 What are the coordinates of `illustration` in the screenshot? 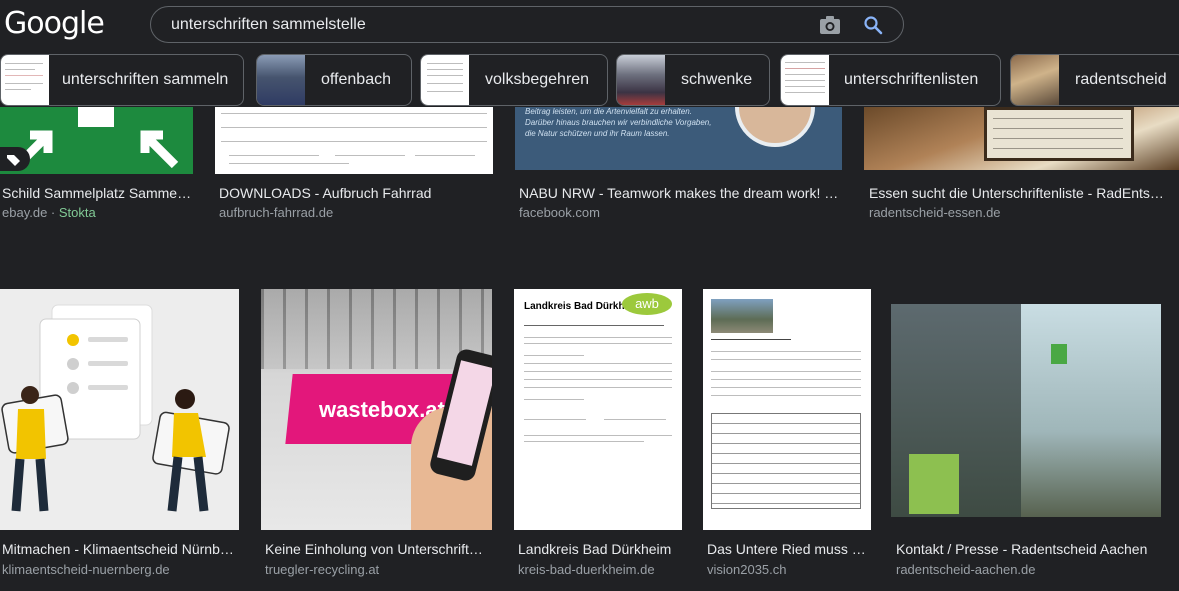 It's located at (115, 408).